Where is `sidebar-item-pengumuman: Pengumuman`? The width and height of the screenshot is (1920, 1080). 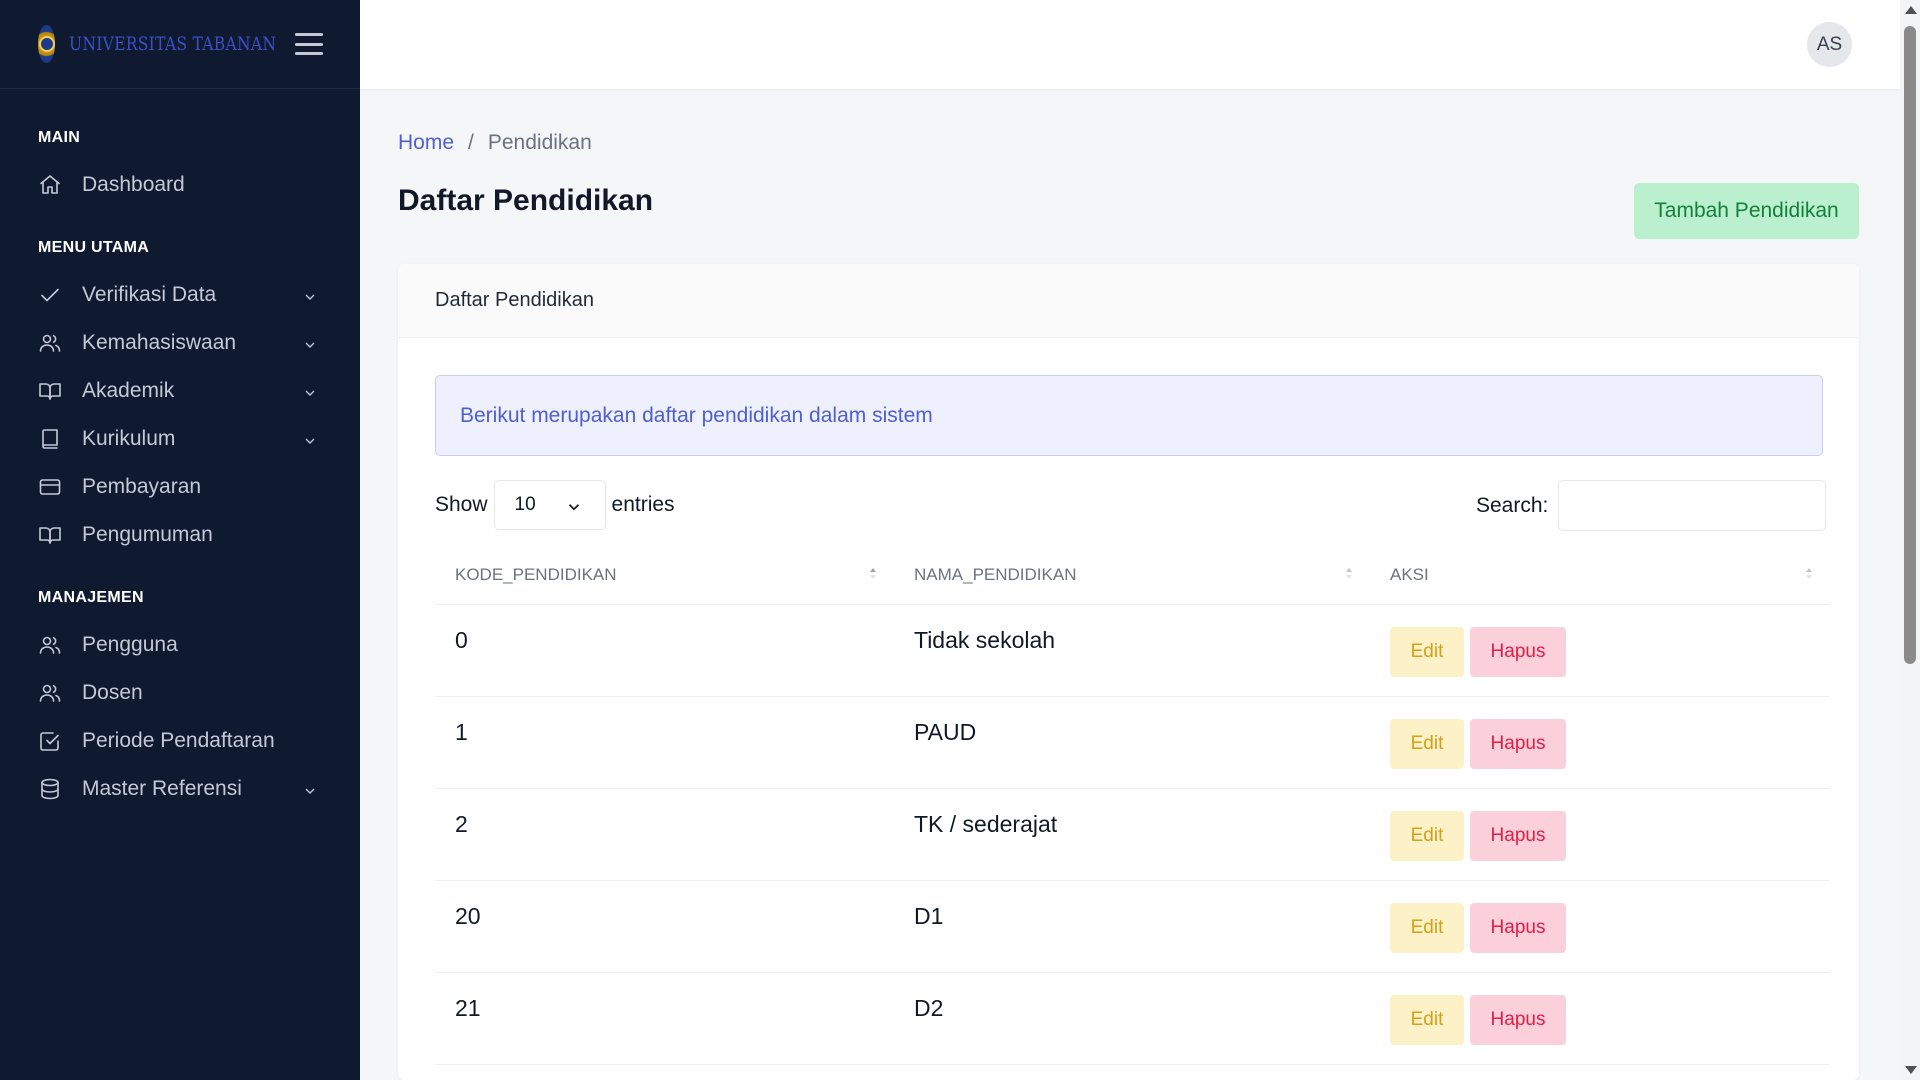
sidebar-item-pengumuman: Pengumuman is located at coordinates (180, 535).